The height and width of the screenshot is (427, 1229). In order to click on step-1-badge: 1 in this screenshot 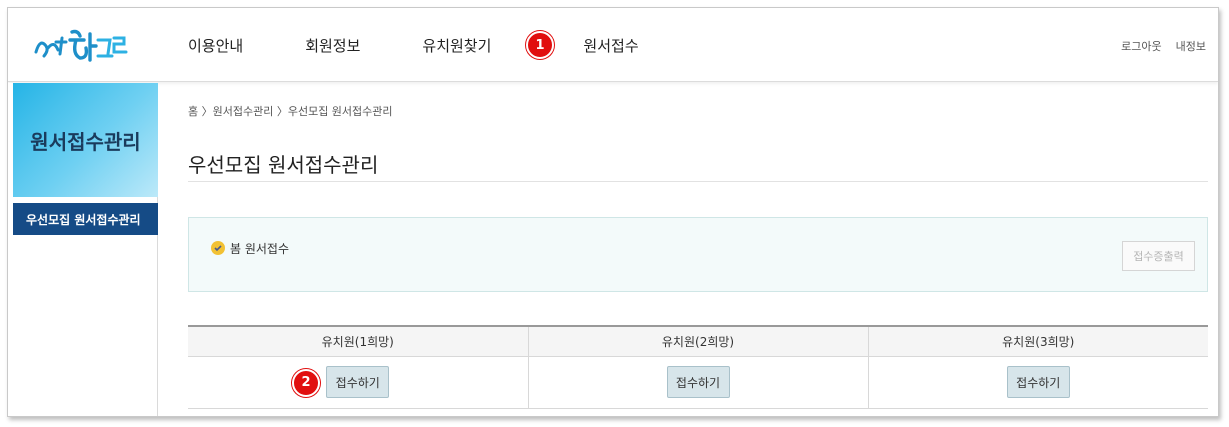, I will do `click(540, 45)`.